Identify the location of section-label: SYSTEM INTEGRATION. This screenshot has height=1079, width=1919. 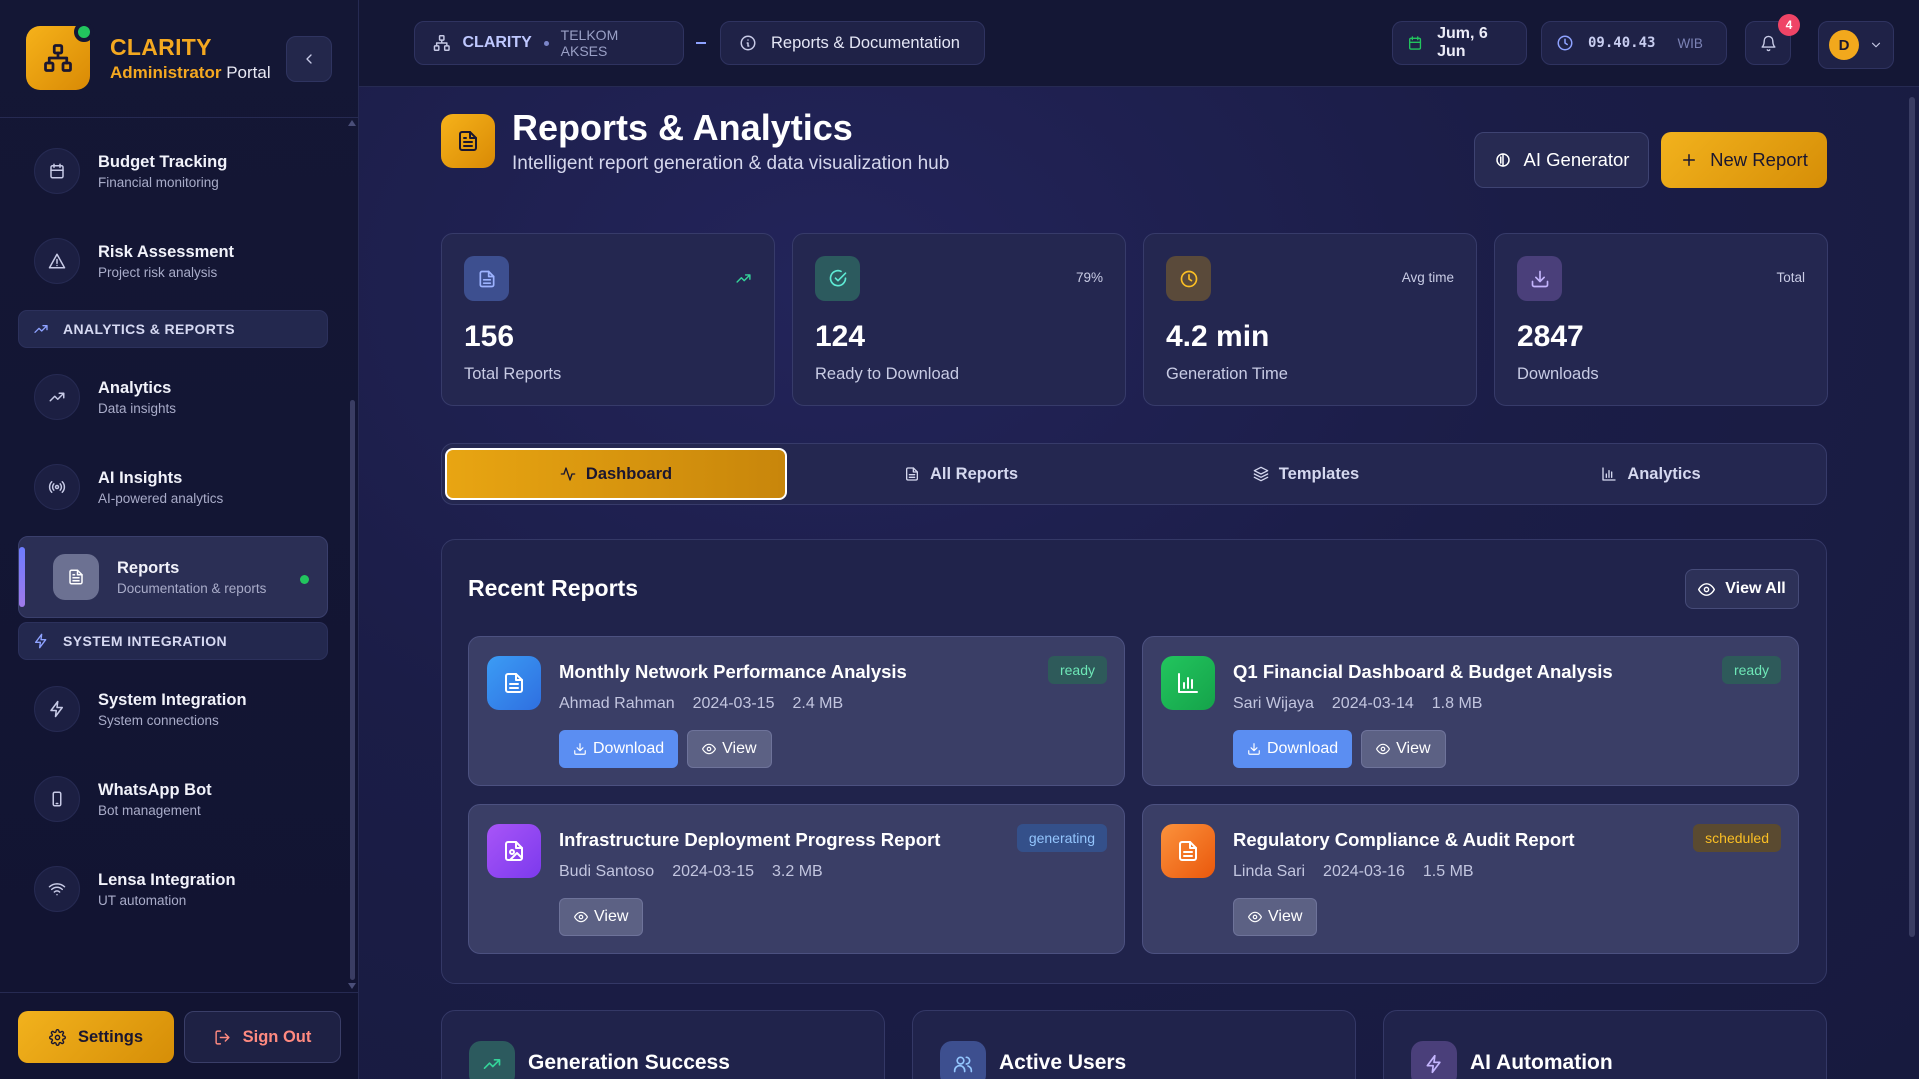
(145, 641).